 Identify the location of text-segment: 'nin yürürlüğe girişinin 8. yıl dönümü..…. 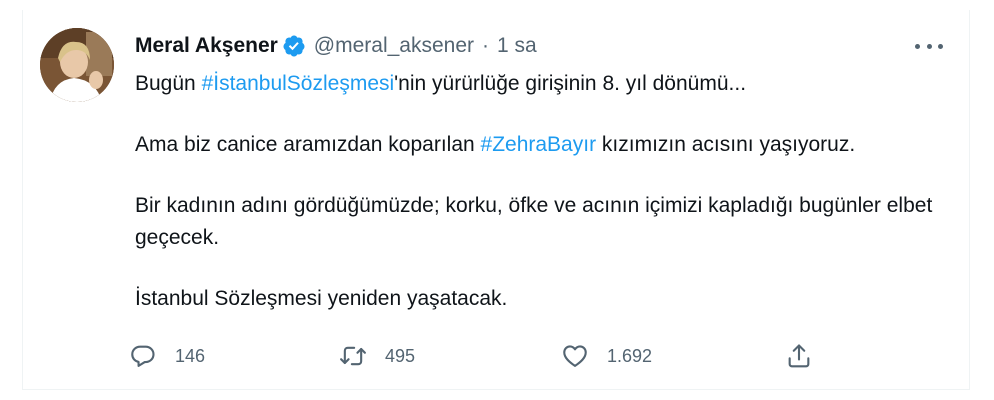
(570, 83).